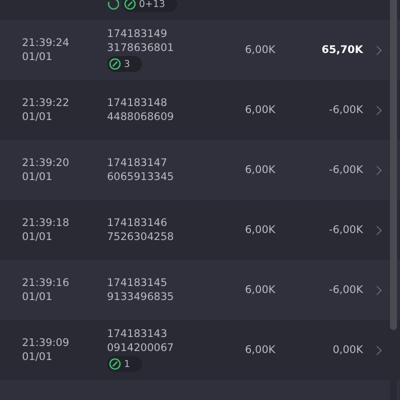  Describe the element at coordinates (342, 50) in the screenshot. I see `result-amount: 65,70K` at that location.